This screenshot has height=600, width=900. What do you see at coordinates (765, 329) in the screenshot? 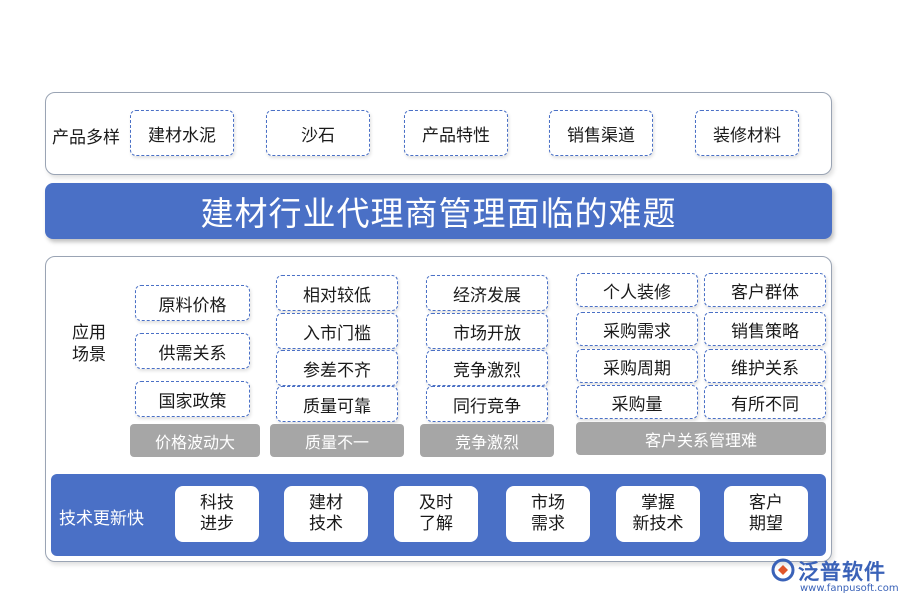
I see `scenario-item: 销售策略` at bounding box center [765, 329].